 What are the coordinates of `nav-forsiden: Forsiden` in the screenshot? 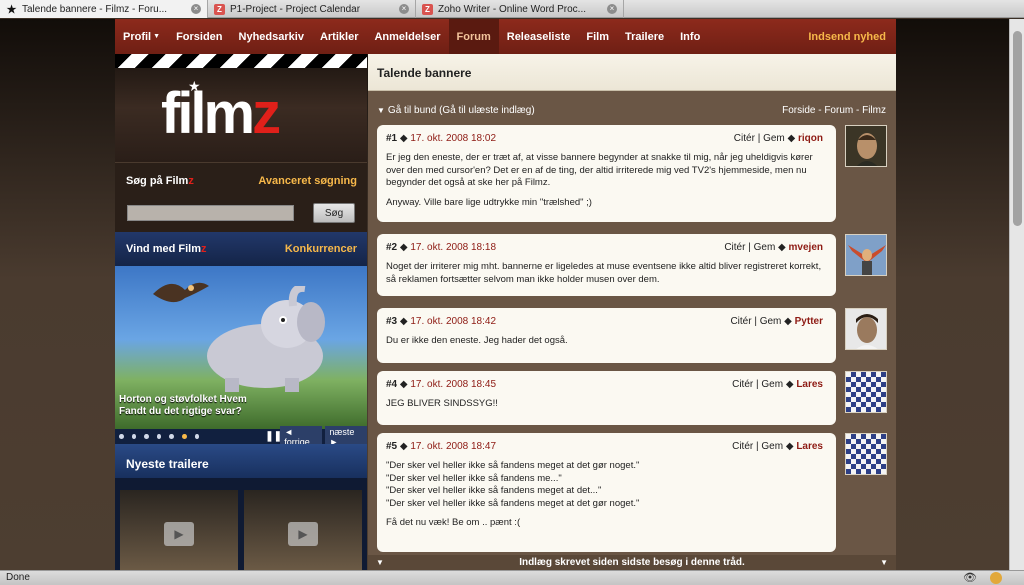 It's located at (199, 36).